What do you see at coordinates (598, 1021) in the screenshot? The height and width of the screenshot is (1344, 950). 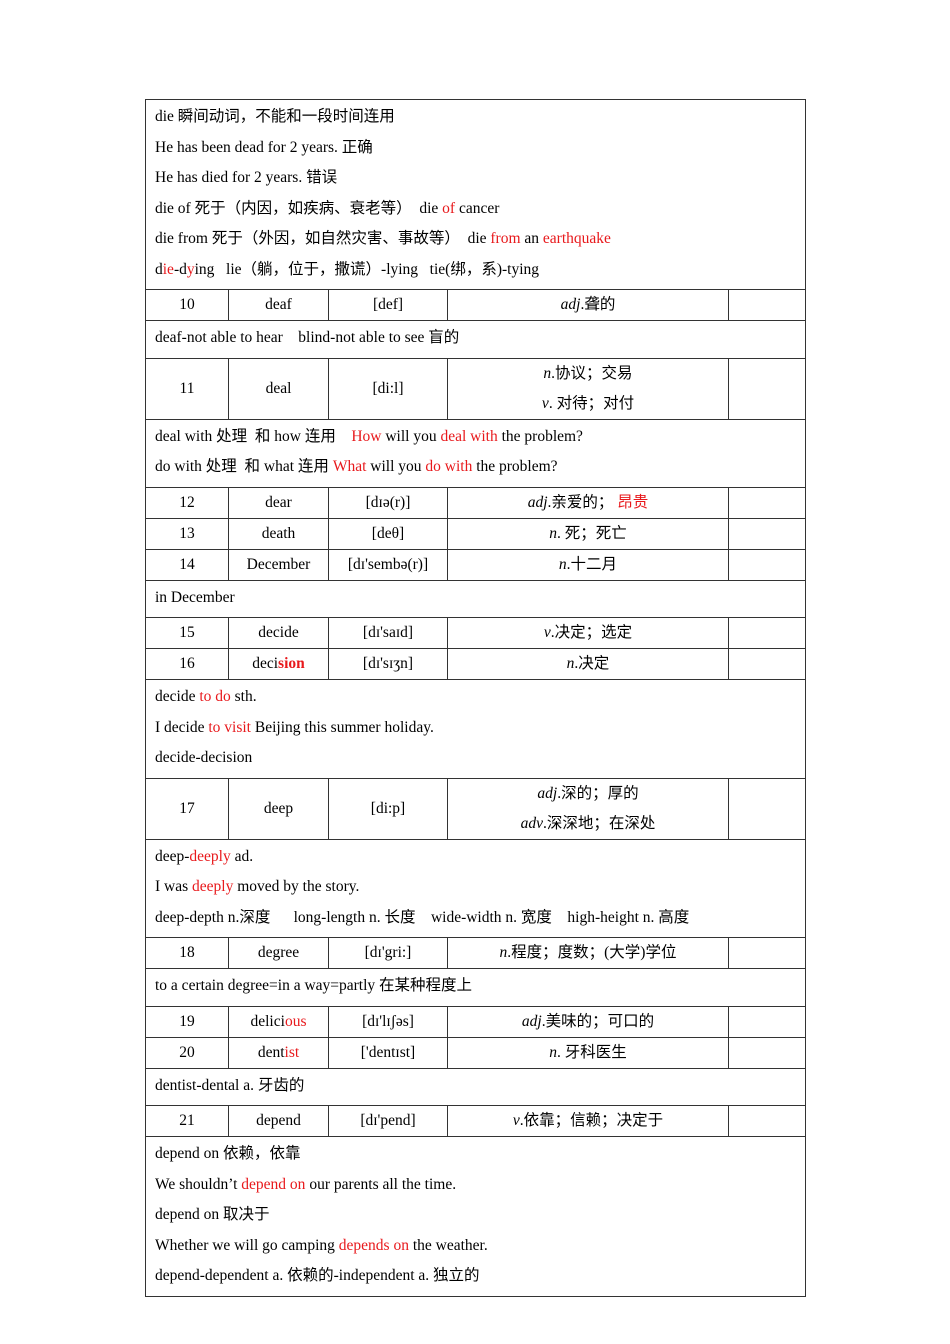 I see `text-segment: .美味的；可口的` at bounding box center [598, 1021].